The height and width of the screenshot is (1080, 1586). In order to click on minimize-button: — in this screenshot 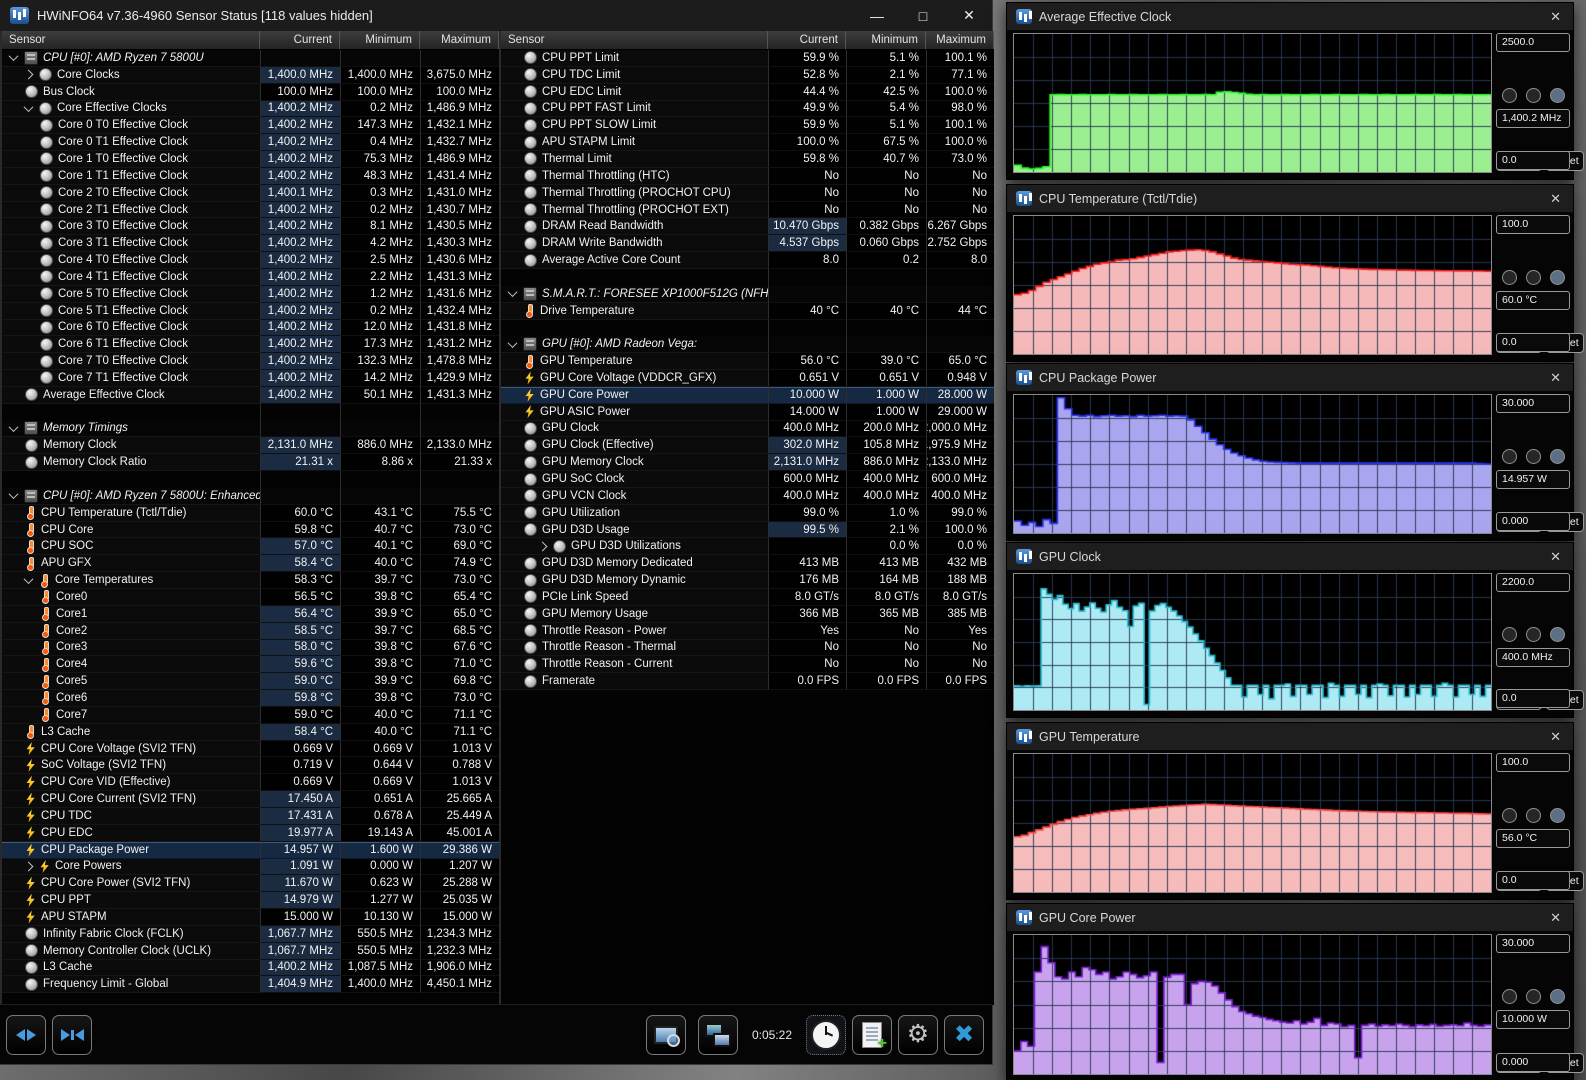, I will do `click(877, 15)`.